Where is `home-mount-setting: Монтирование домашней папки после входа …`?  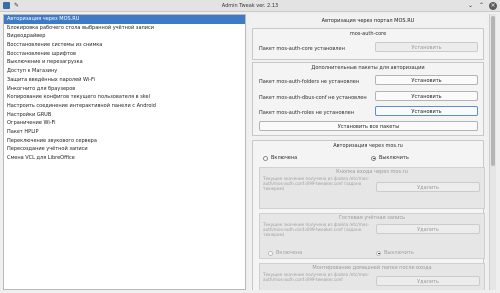 home-mount-setting: Монтирование домашней папки после входа … is located at coordinates (372, 276).